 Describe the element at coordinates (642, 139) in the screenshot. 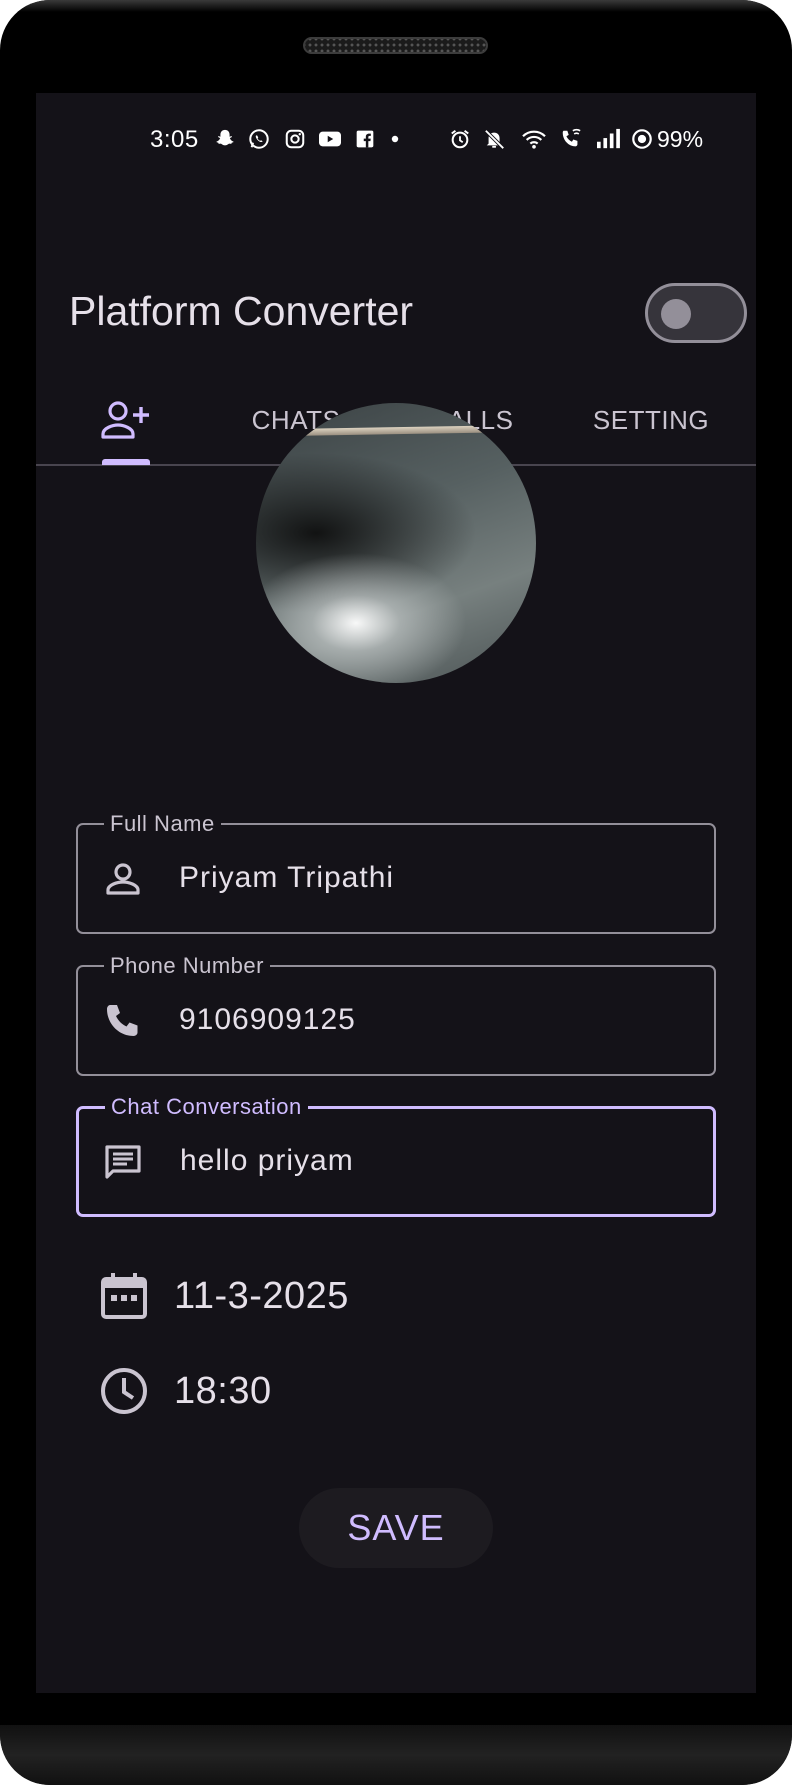

I see `data-saver-icon` at that location.